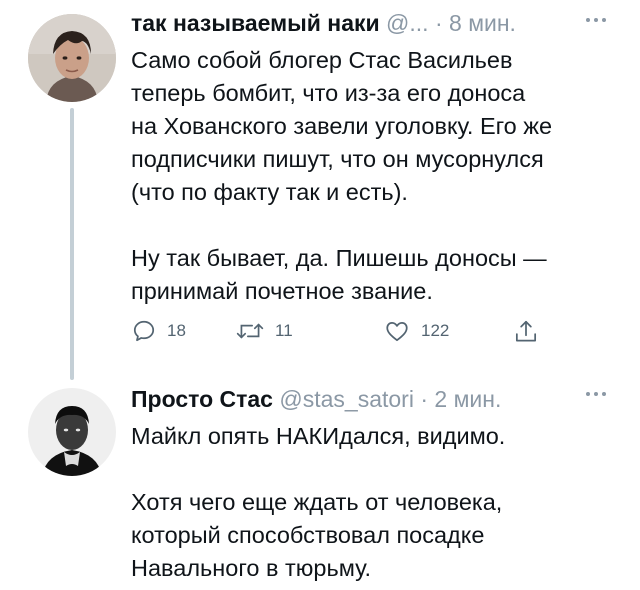 Image resolution: width=640 pixels, height=590 pixels. What do you see at coordinates (339, 258) in the screenshot?
I see `tweet-text-line: Ну так бывает, да. Пишешь доносы —` at bounding box center [339, 258].